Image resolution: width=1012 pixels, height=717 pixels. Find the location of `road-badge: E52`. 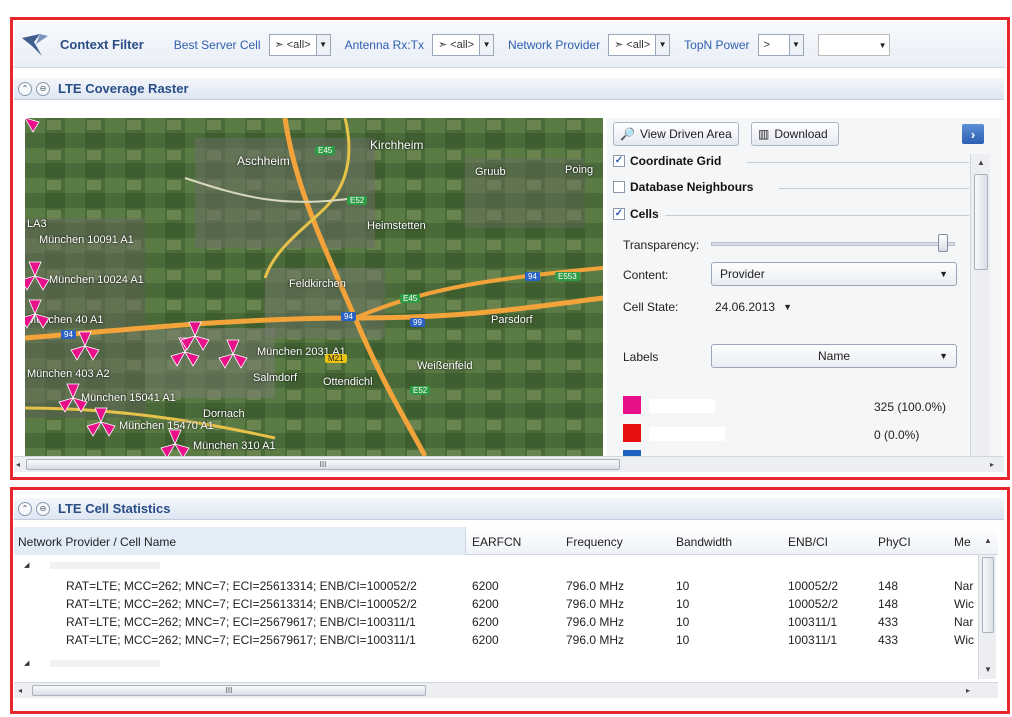

road-badge: E52 is located at coordinates (420, 390).